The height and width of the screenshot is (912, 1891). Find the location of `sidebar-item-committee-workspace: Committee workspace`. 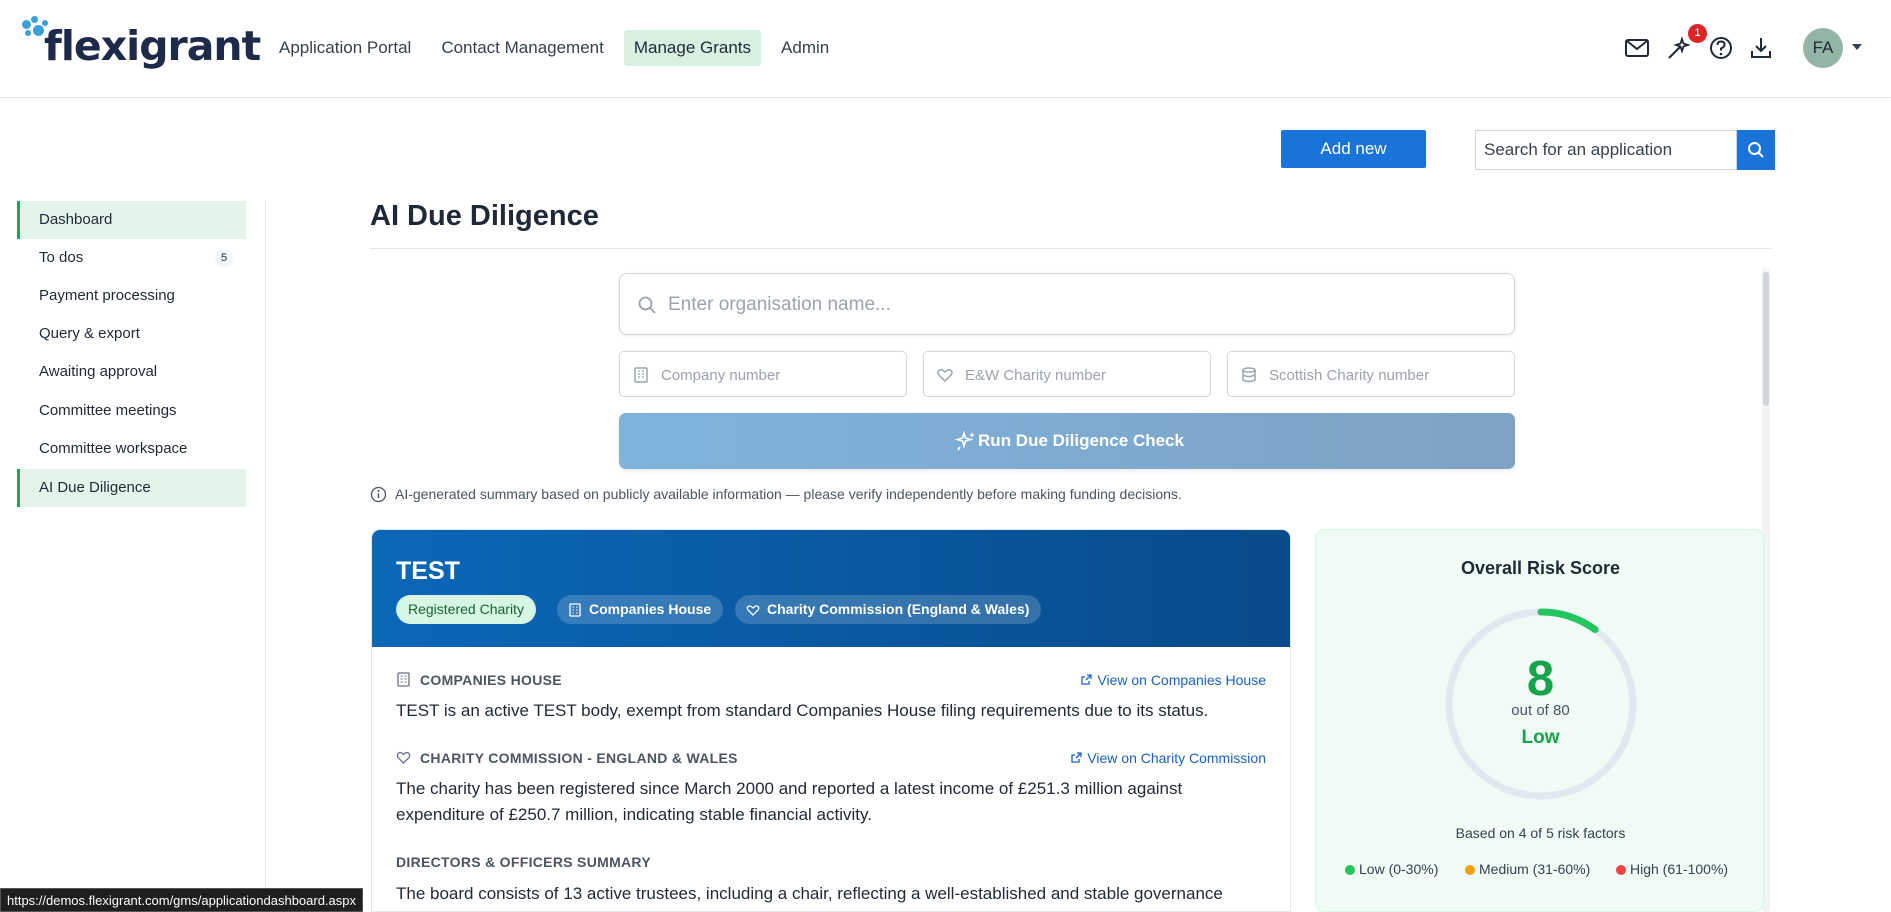

sidebar-item-committee-workspace: Committee workspace is located at coordinates (131, 449).